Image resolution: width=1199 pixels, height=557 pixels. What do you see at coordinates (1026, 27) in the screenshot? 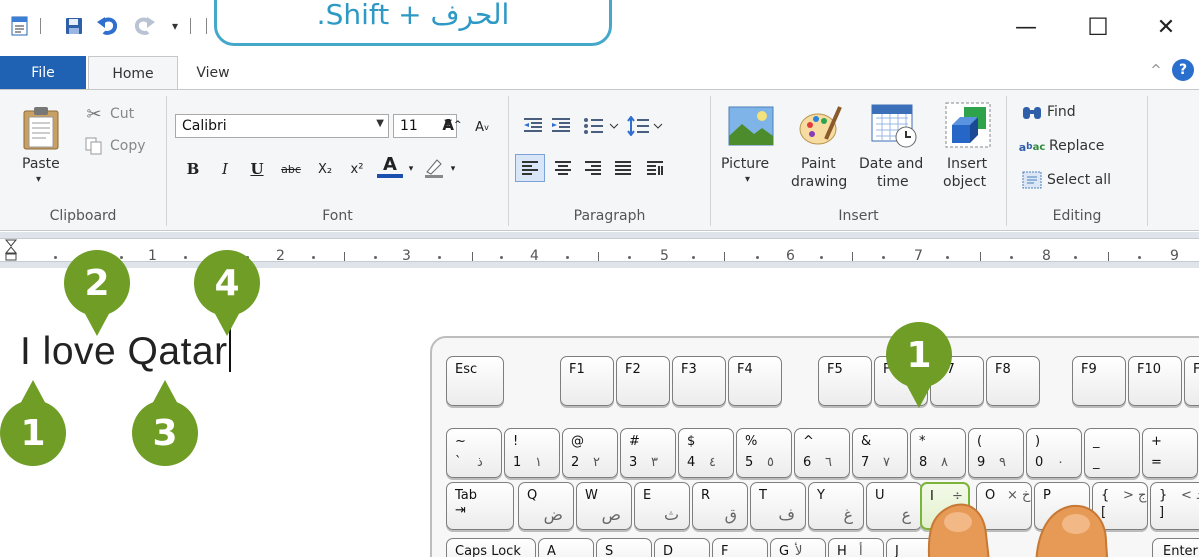
I see `minimize-button: —` at bounding box center [1026, 27].